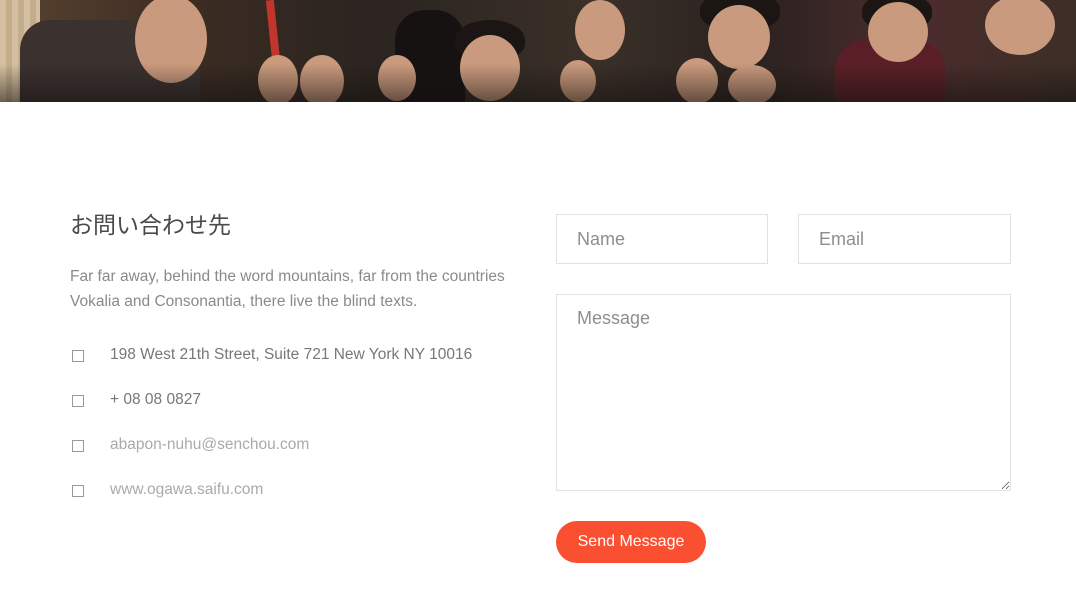 The image size is (1076, 611). I want to click on message-textarea, so click(783, 392).